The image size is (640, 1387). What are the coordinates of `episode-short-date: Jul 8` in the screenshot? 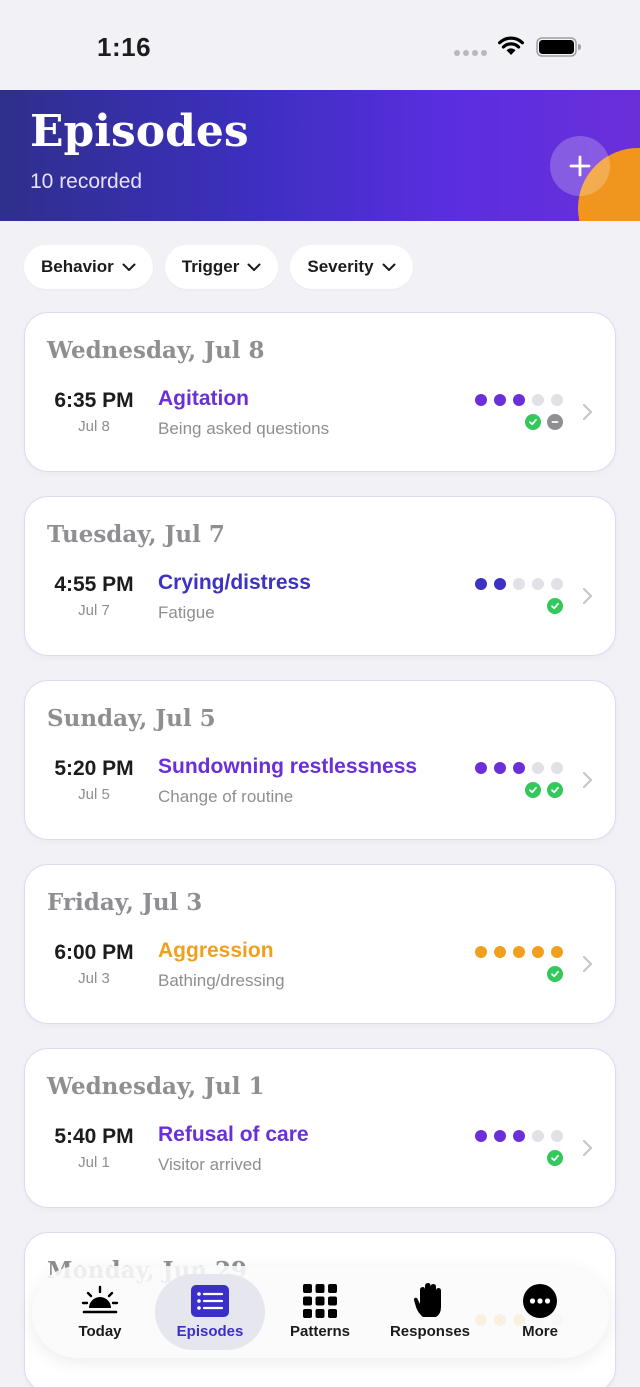 It's located at (94, 426).